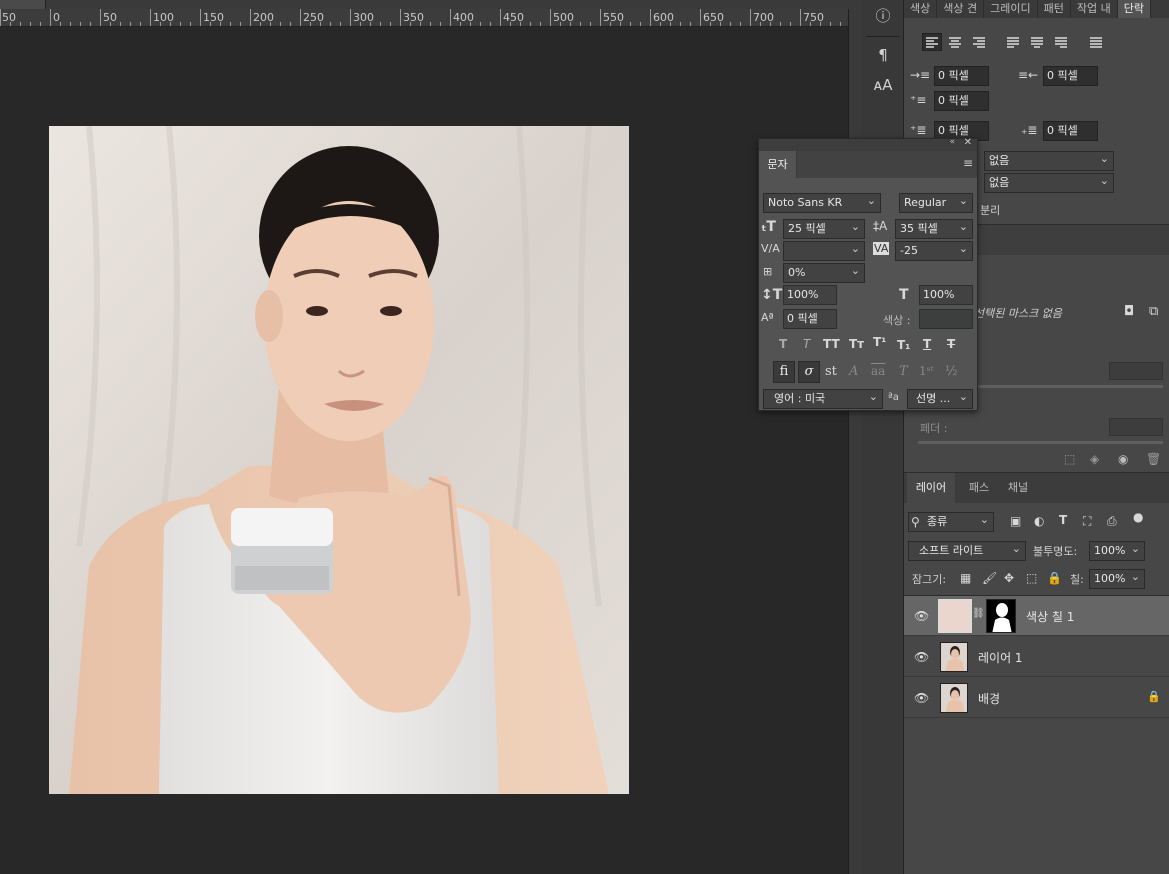 This screenshot has height=874, width=1169. I want to click on tab-gradients: 그레이디, so click(1011, 9).